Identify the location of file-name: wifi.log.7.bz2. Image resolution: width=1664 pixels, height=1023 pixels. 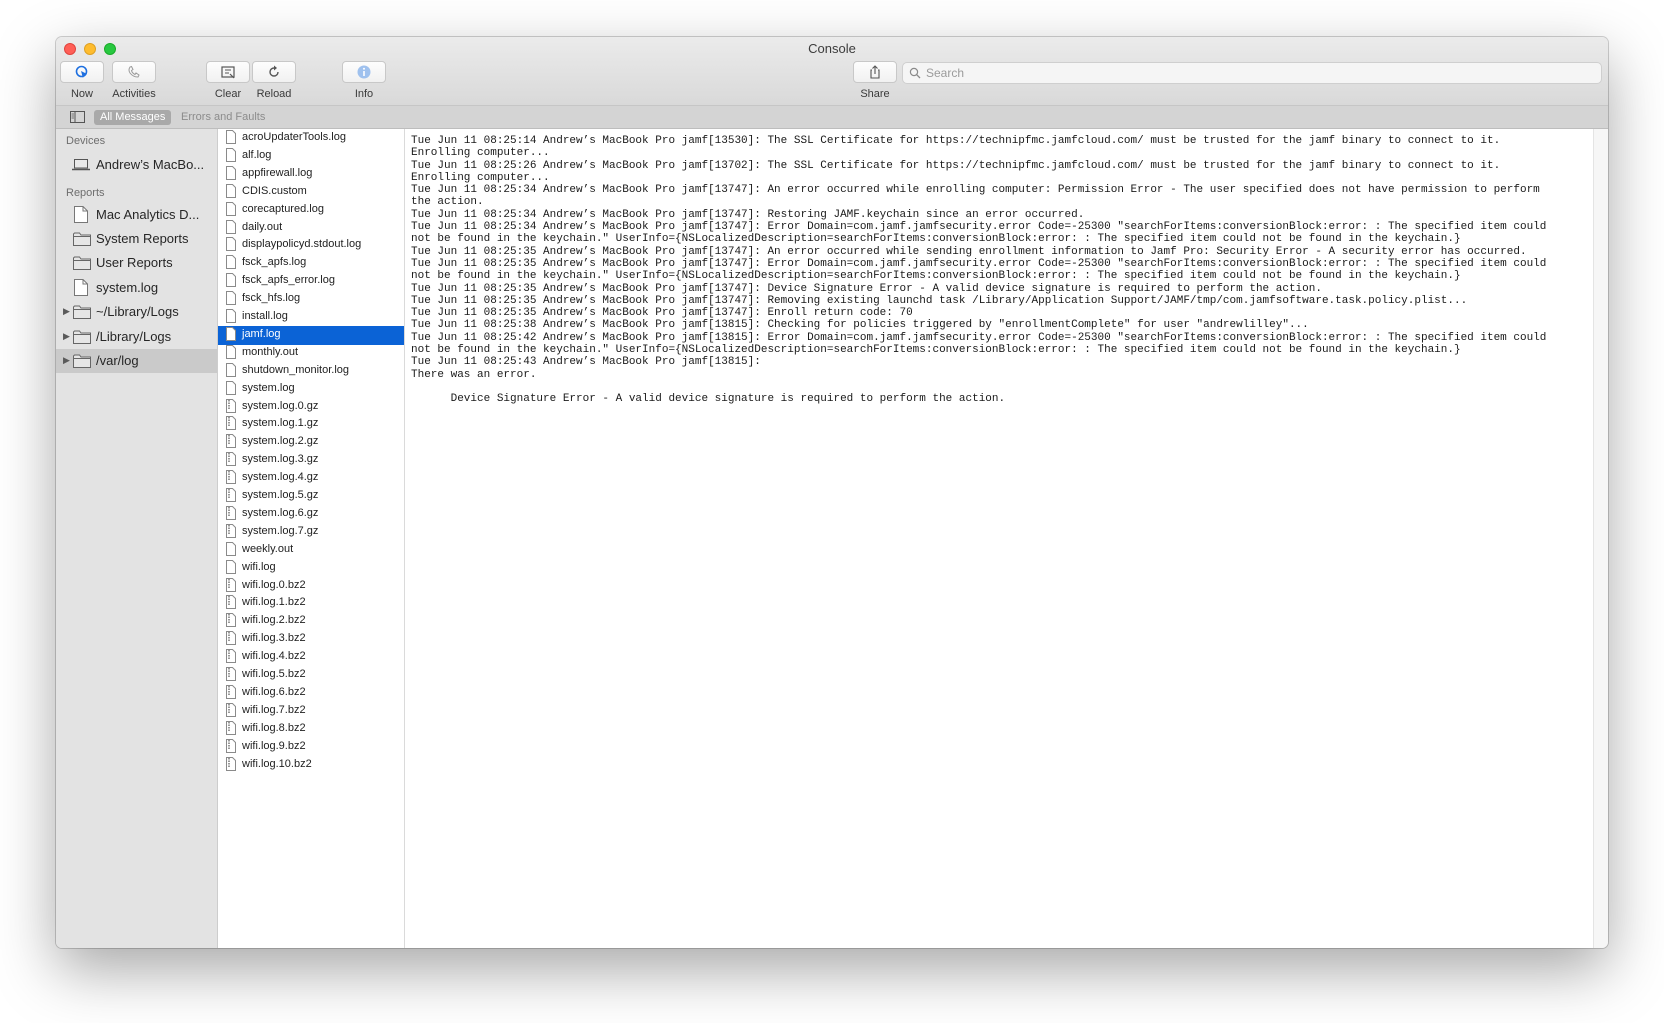
(274, 709).